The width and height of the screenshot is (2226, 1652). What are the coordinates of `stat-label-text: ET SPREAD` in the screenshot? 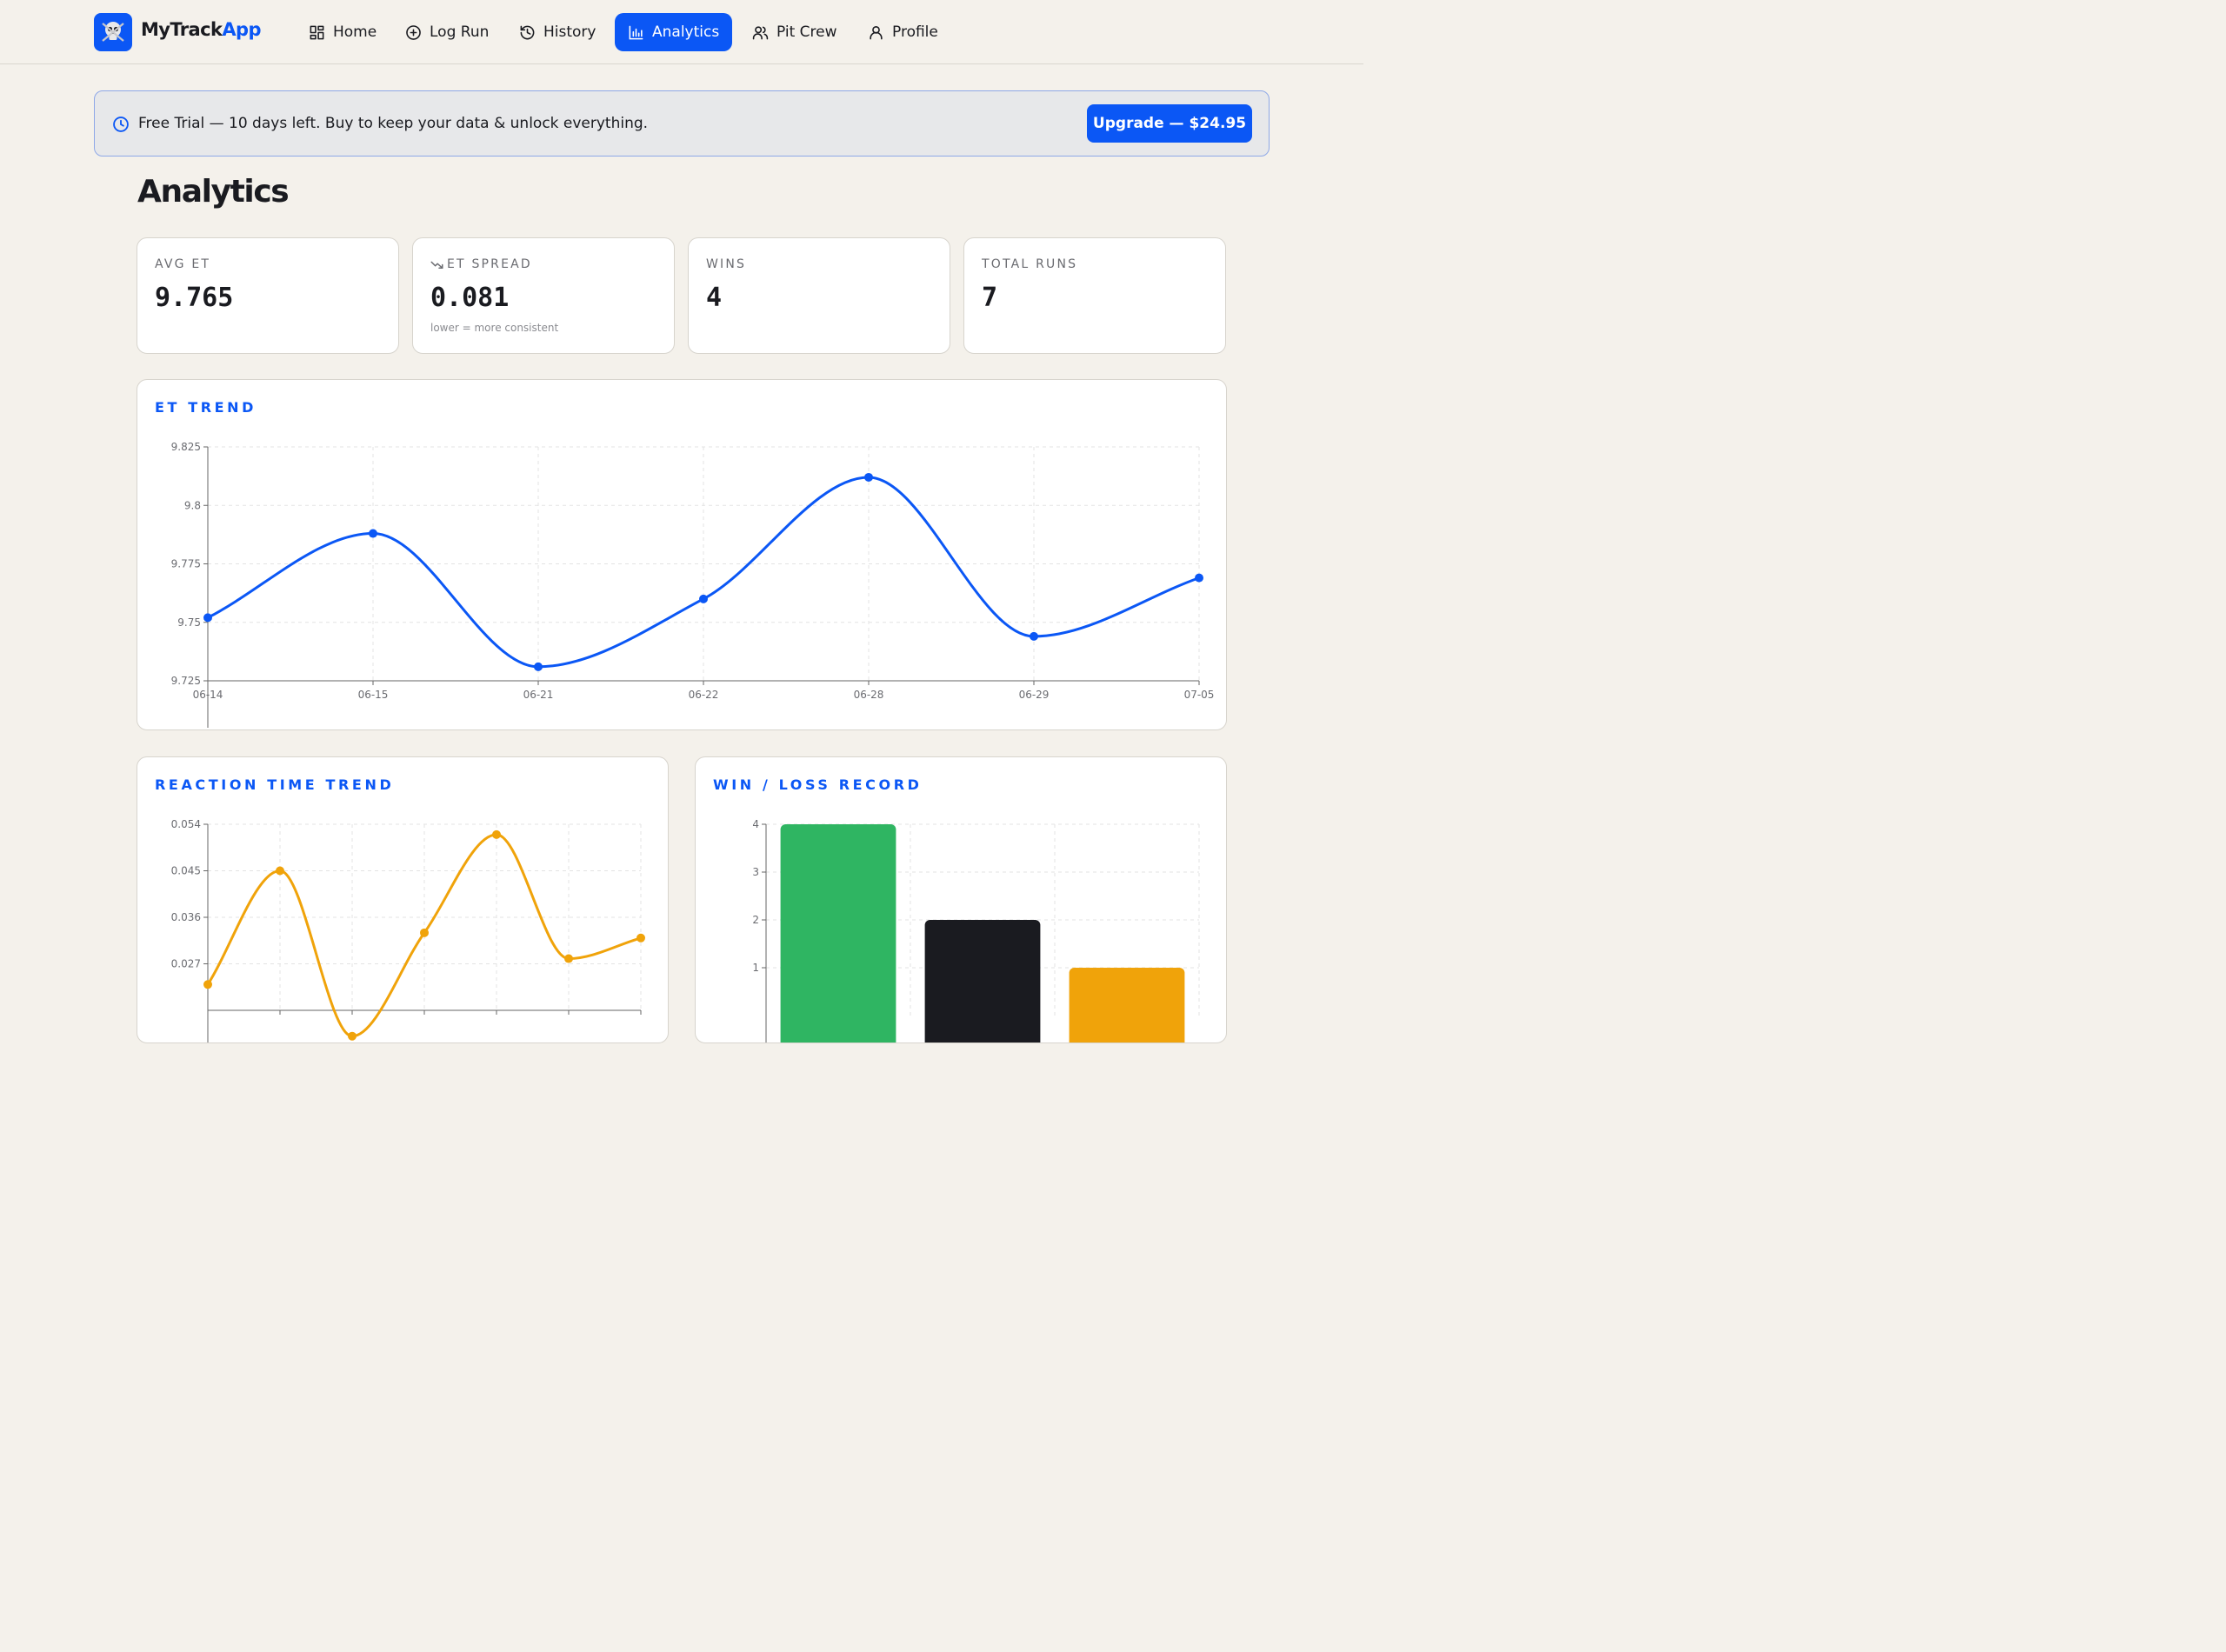 It's located at (489, 264).